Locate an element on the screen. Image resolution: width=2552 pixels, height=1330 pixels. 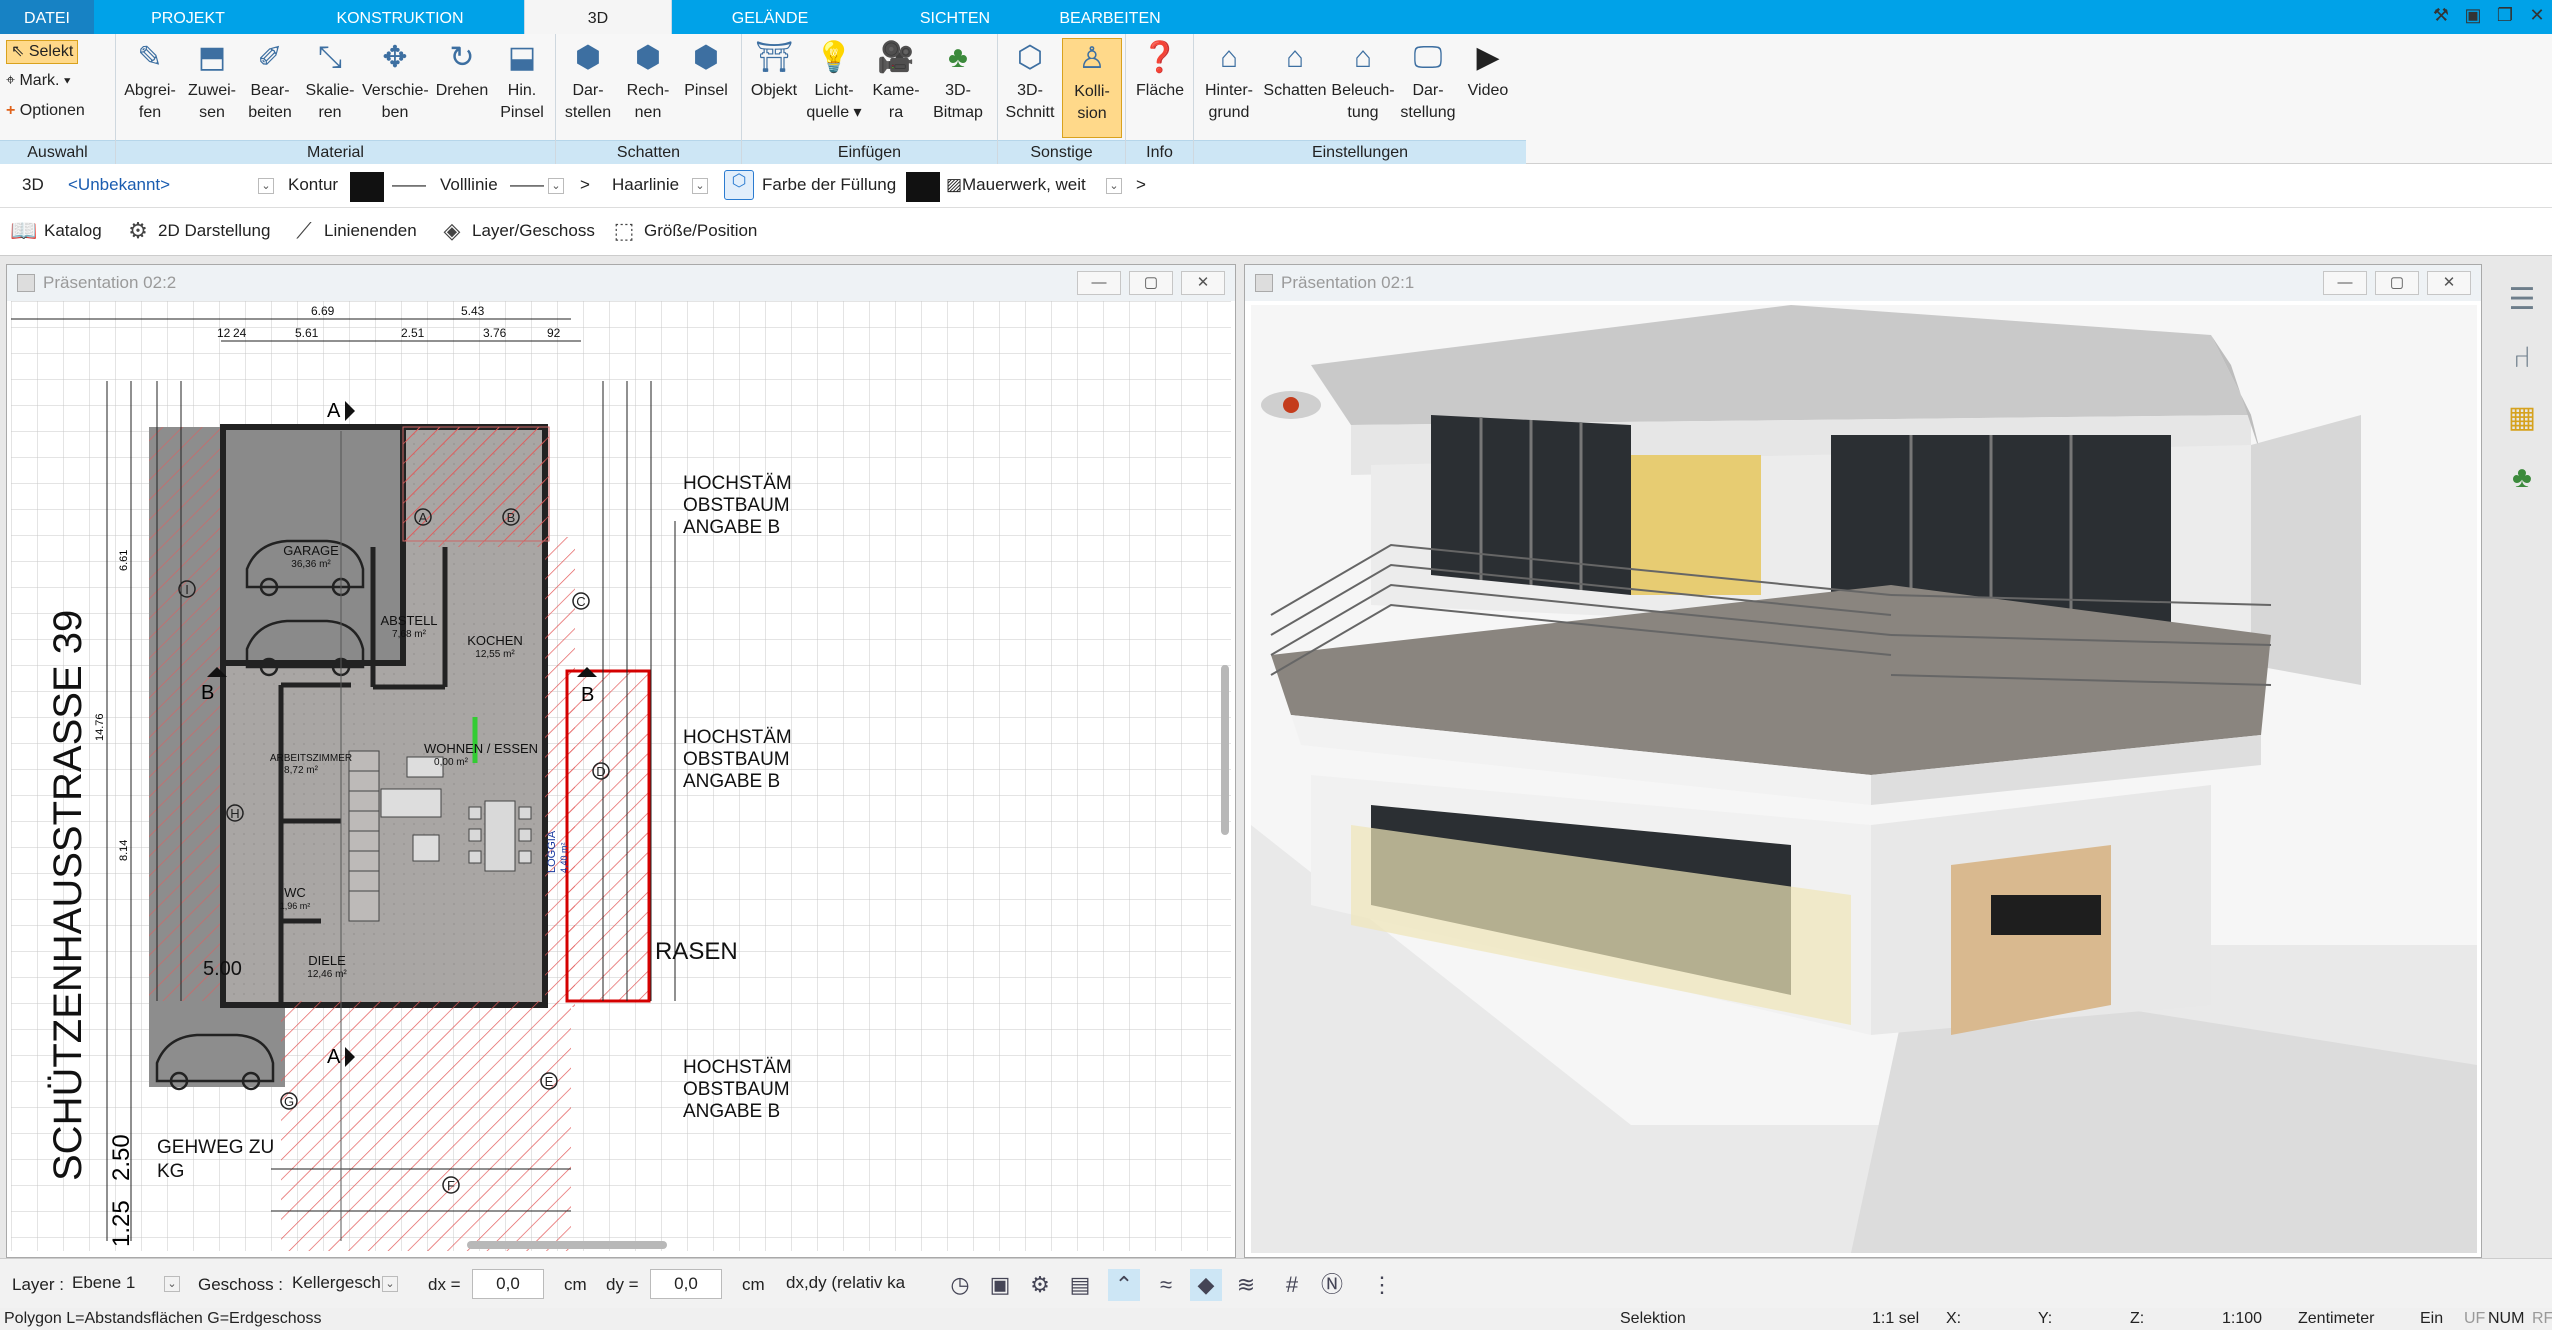
groesse-position-button: ⬚ Größe/Position is located at coordinates (684, 230).